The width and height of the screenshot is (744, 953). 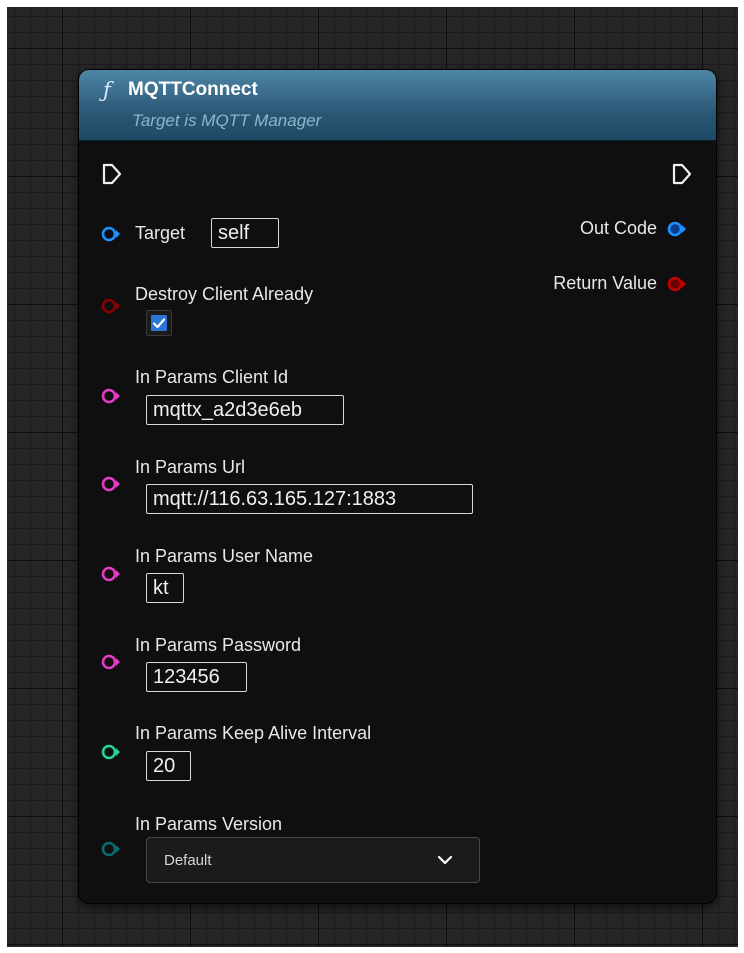 What do you see at coordinates (445, 860) in the screenshot?
I see `chevron-down-icon` at bounding box center [445, 860].